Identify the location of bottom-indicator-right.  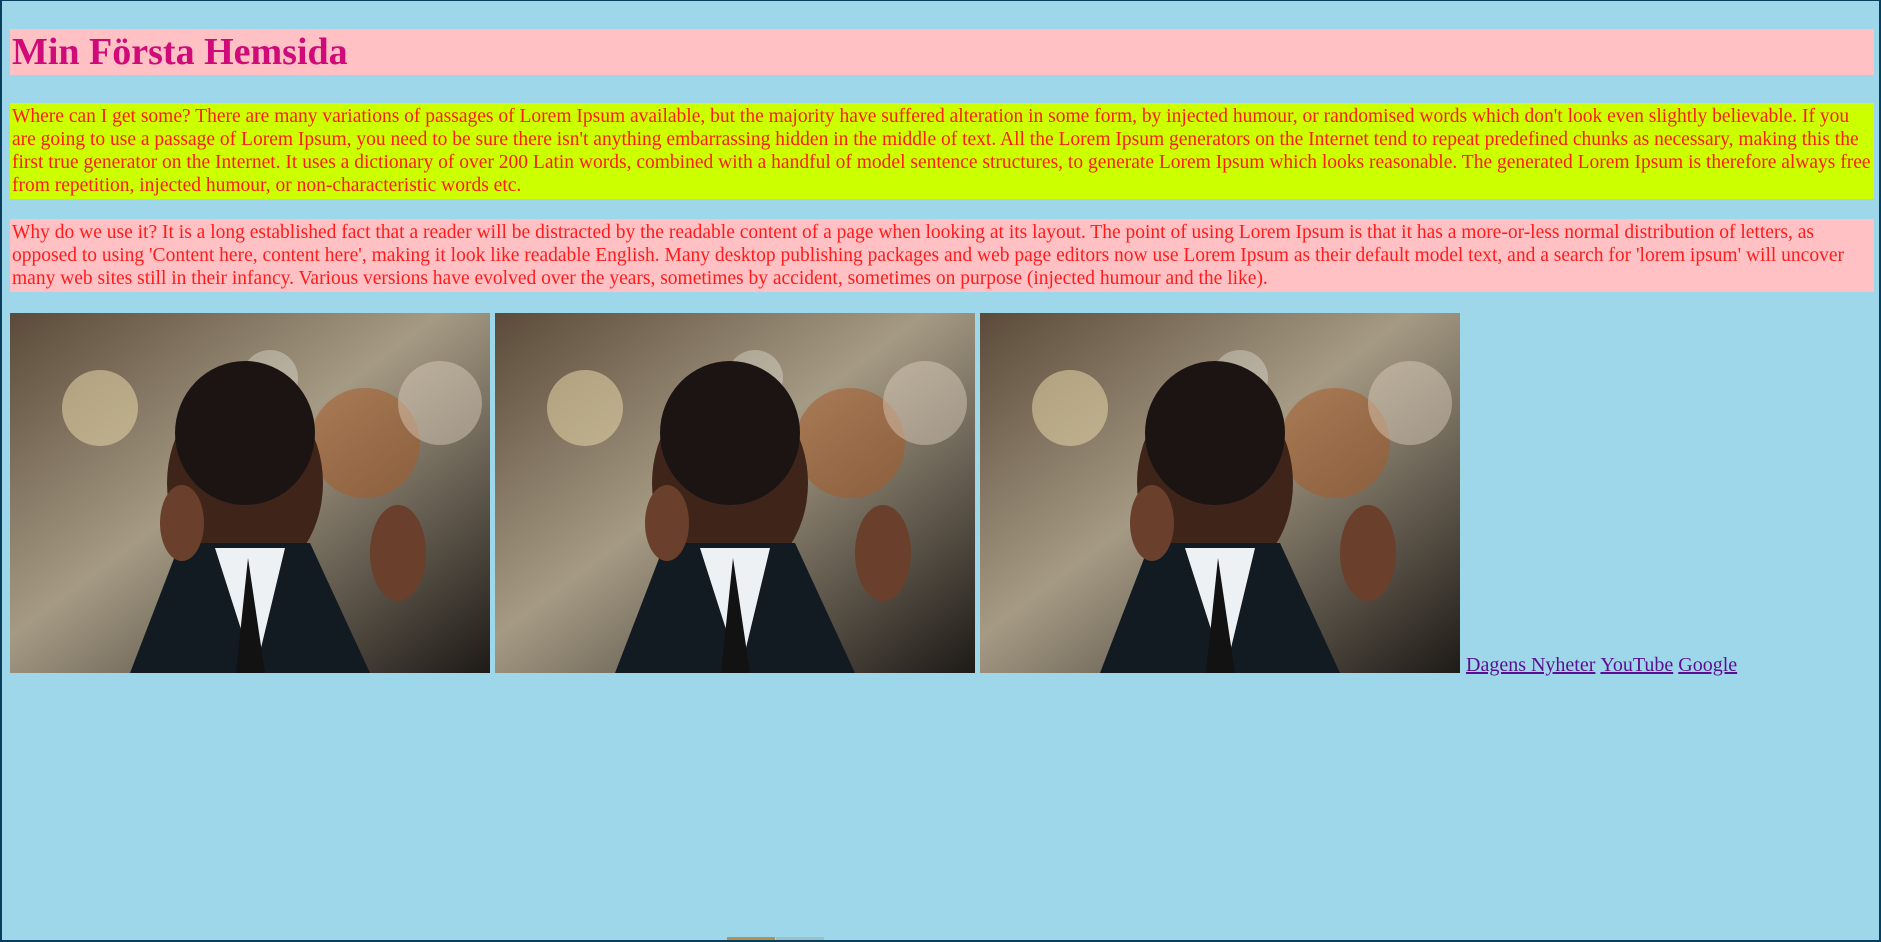
(800, 938).